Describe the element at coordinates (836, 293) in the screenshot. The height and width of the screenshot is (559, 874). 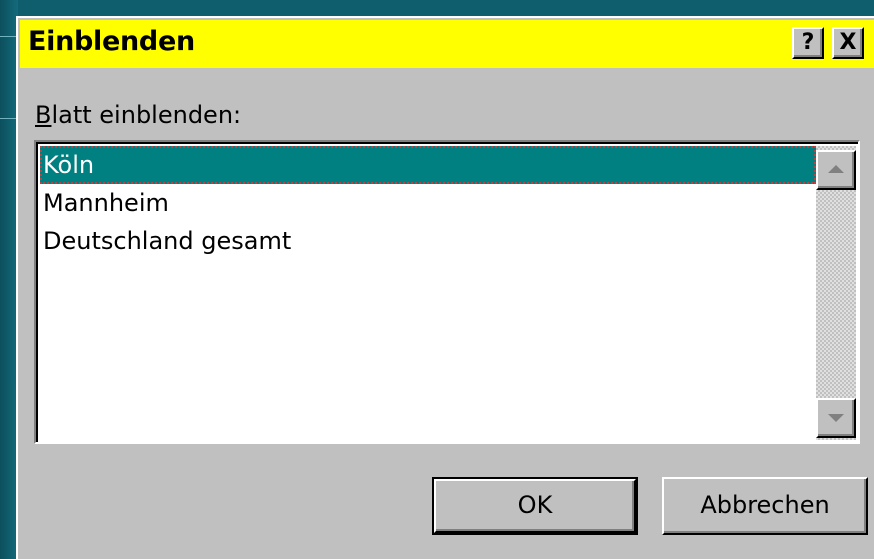
I see `vertical-scrollbar` at that location.